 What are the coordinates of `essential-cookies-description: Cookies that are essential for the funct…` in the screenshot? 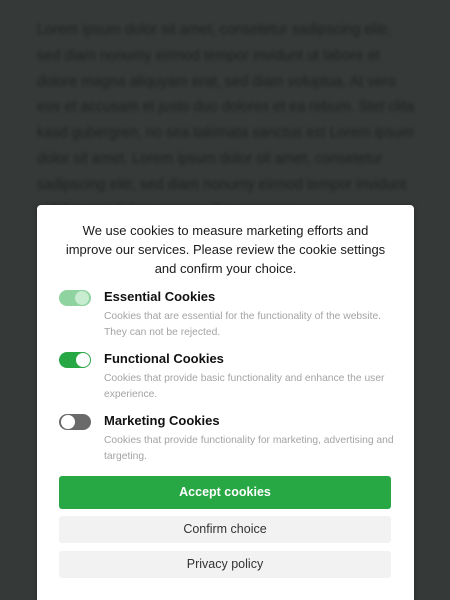 It's located at (243, 324).